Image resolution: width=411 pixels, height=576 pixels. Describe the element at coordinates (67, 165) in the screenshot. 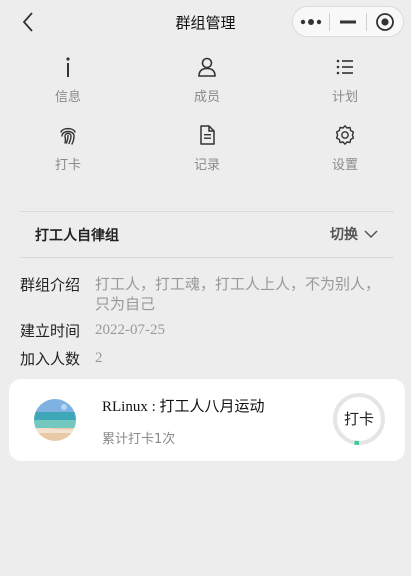

I see `grid-label-checkin: 打卡` at that location.